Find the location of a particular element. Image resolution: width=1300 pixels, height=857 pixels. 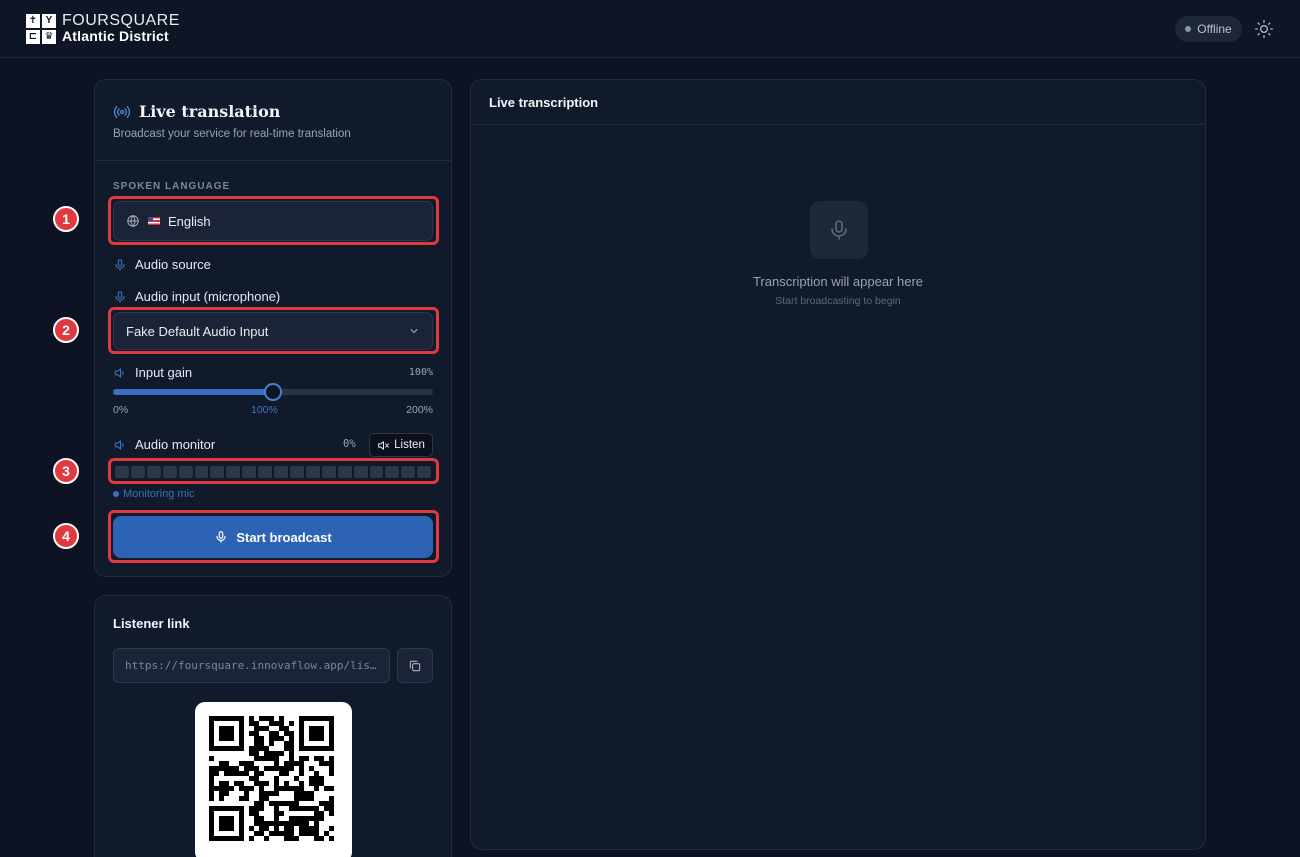

audio-monitor-label: Audio monitor is located at coordinates (175, 444).